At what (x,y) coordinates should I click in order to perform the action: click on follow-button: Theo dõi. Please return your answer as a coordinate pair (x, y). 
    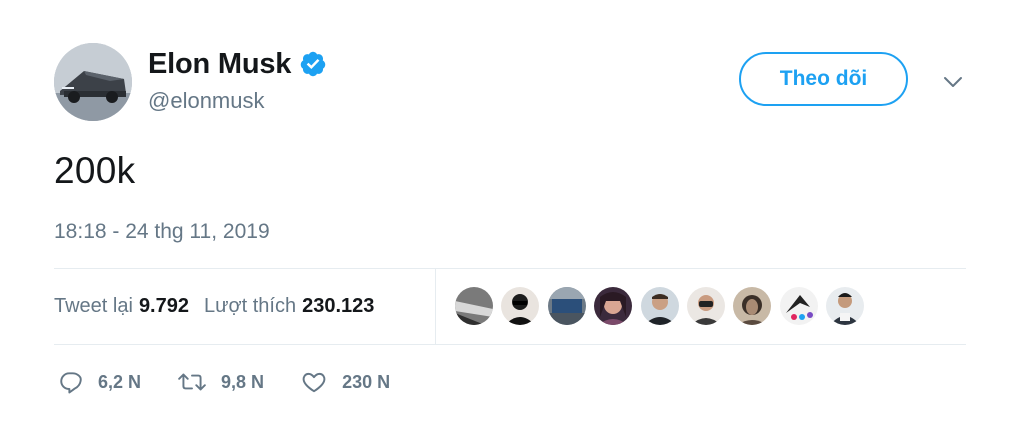
    Looking at the image, I should click on (823, 79).